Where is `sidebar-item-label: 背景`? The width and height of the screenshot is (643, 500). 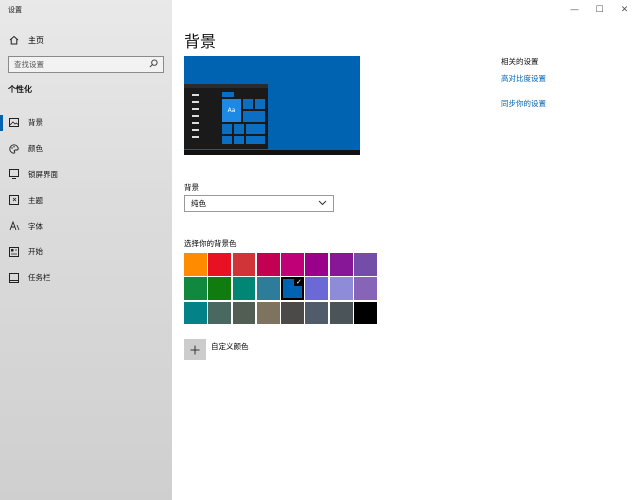 sidebar-item-label: 背景 is located at coordinates (35, 123).